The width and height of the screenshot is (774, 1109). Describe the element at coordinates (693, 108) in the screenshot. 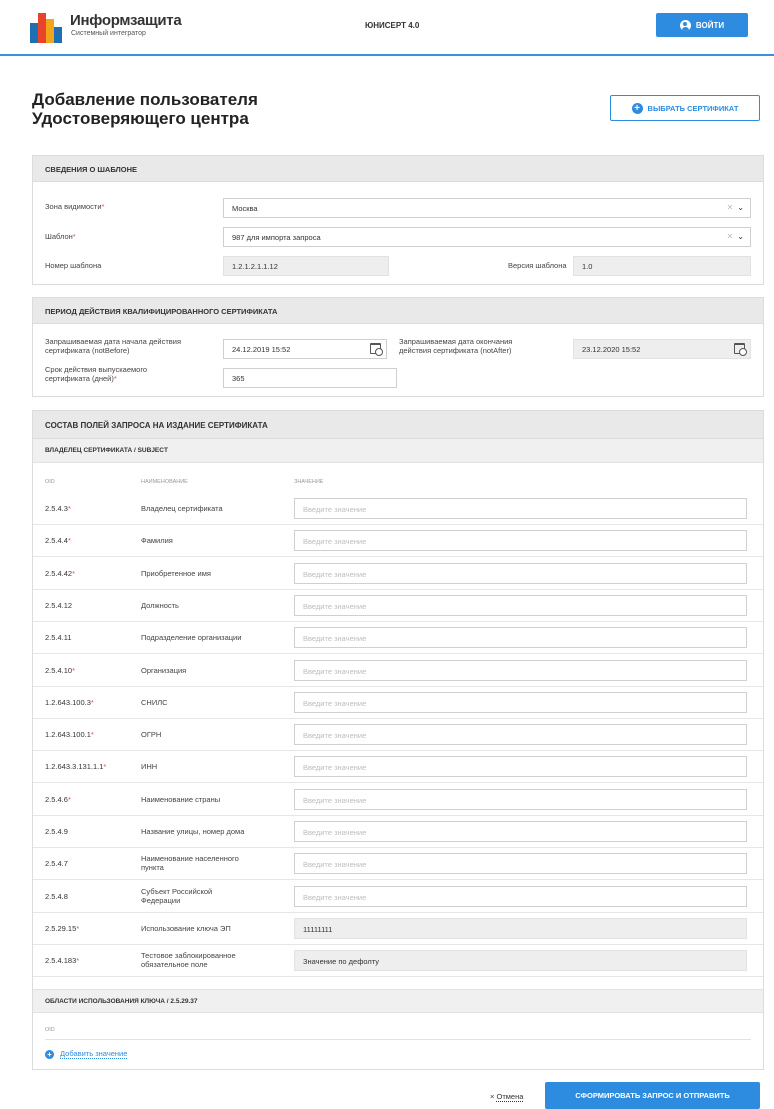

I see `choose-certificate-label: ВЫБРАТЬ СЕРТИФИКАТ` at that location.